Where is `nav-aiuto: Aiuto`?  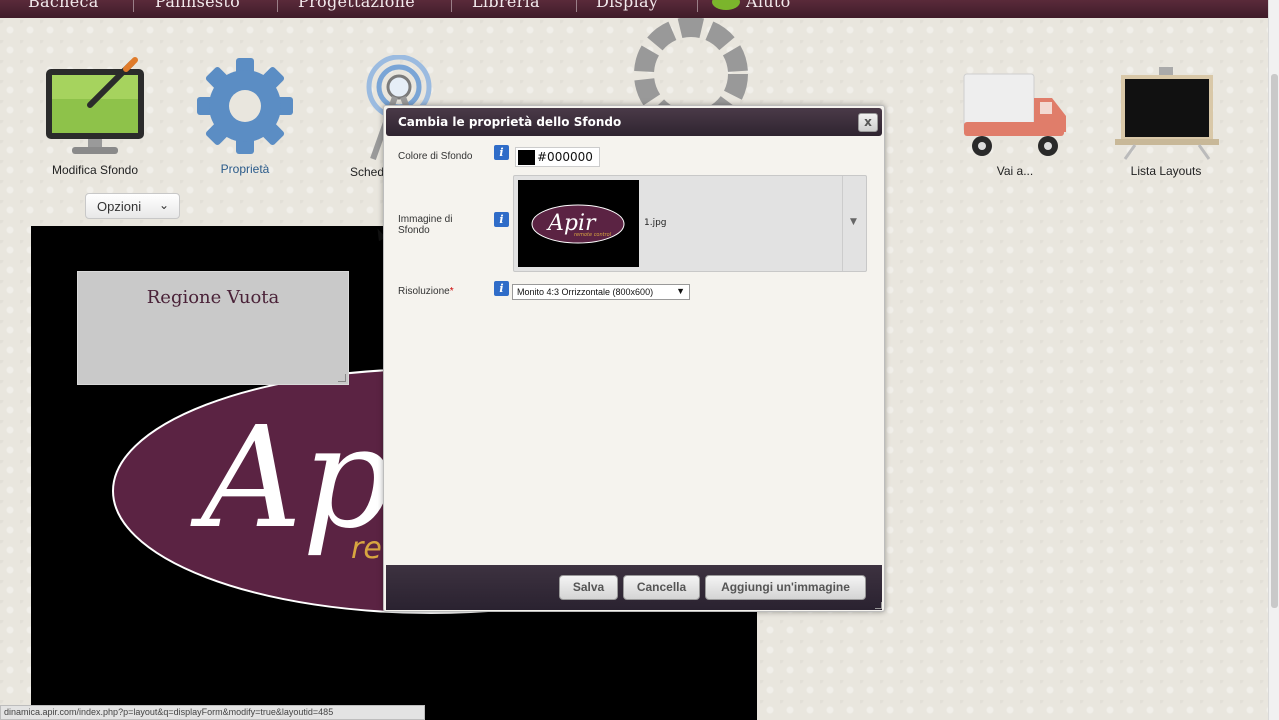 nav-aiuto: Aiuto is located at coordinates (768, 5).